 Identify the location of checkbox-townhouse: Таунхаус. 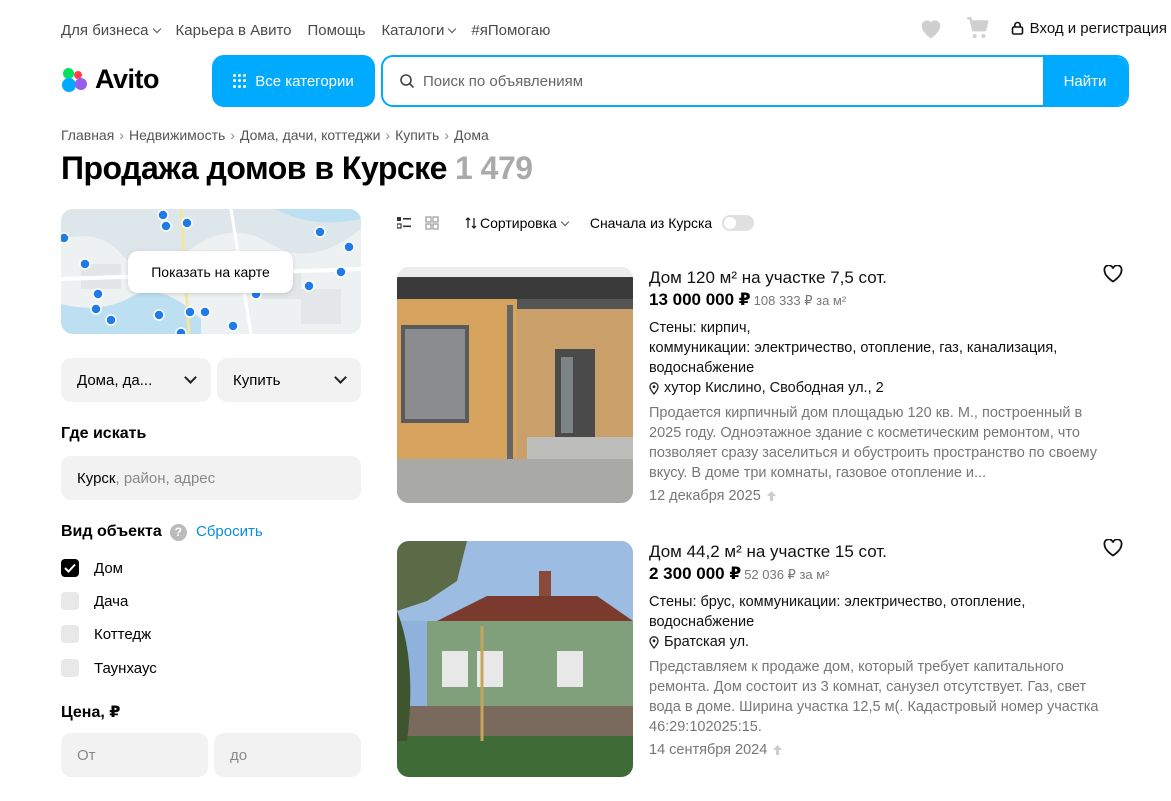
(109, 668).